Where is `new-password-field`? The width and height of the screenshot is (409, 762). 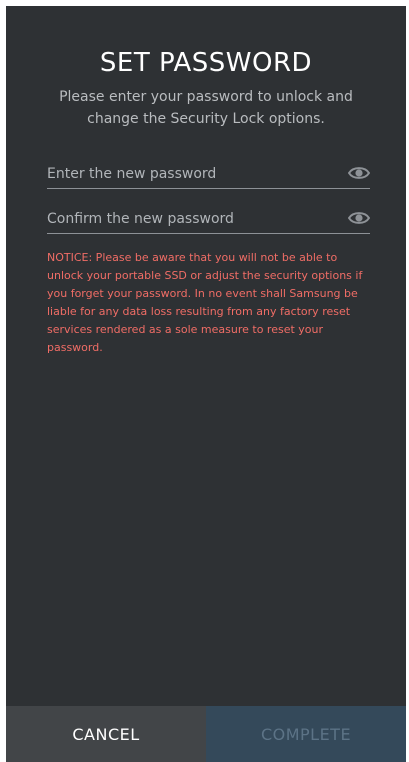 new-password-field is located at coordinates (208, 175).